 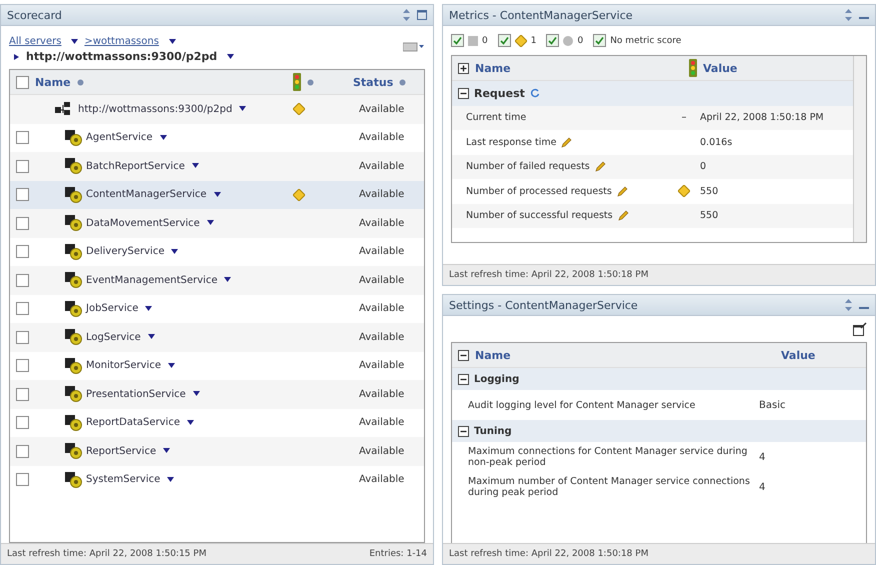 I want to click on service-name: http://wottmassons:9300/p2pd, so click(x=155, y=109).